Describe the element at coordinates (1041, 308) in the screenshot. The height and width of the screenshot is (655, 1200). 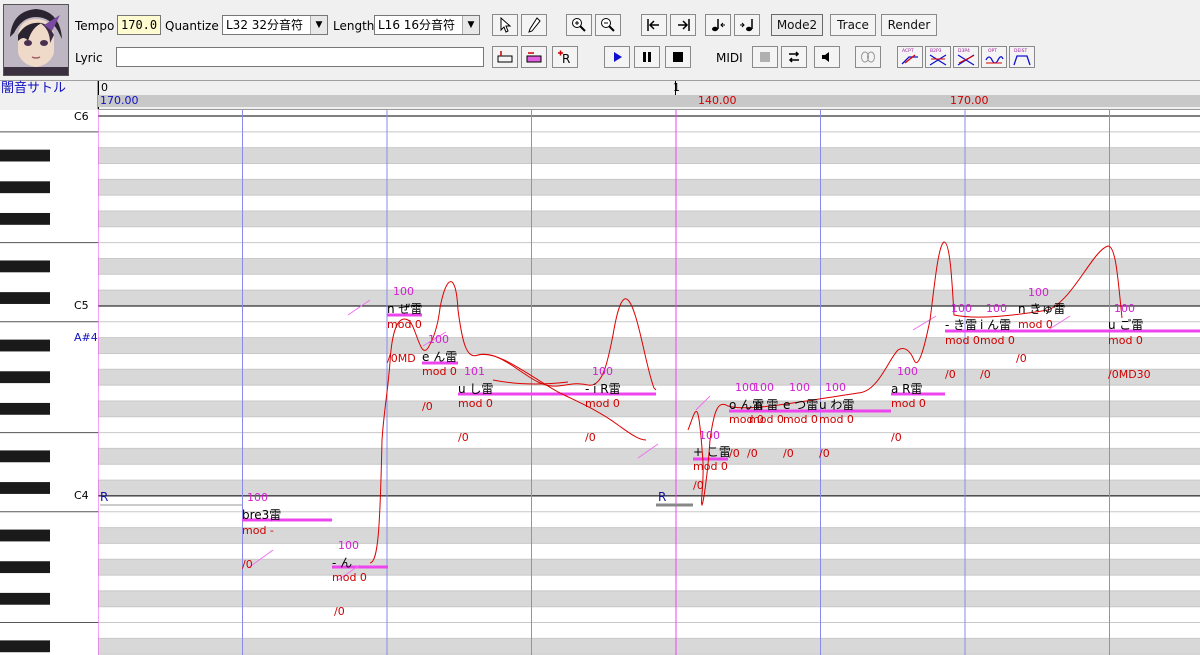
I see `note-lyric: n きゅ雷` at that location.